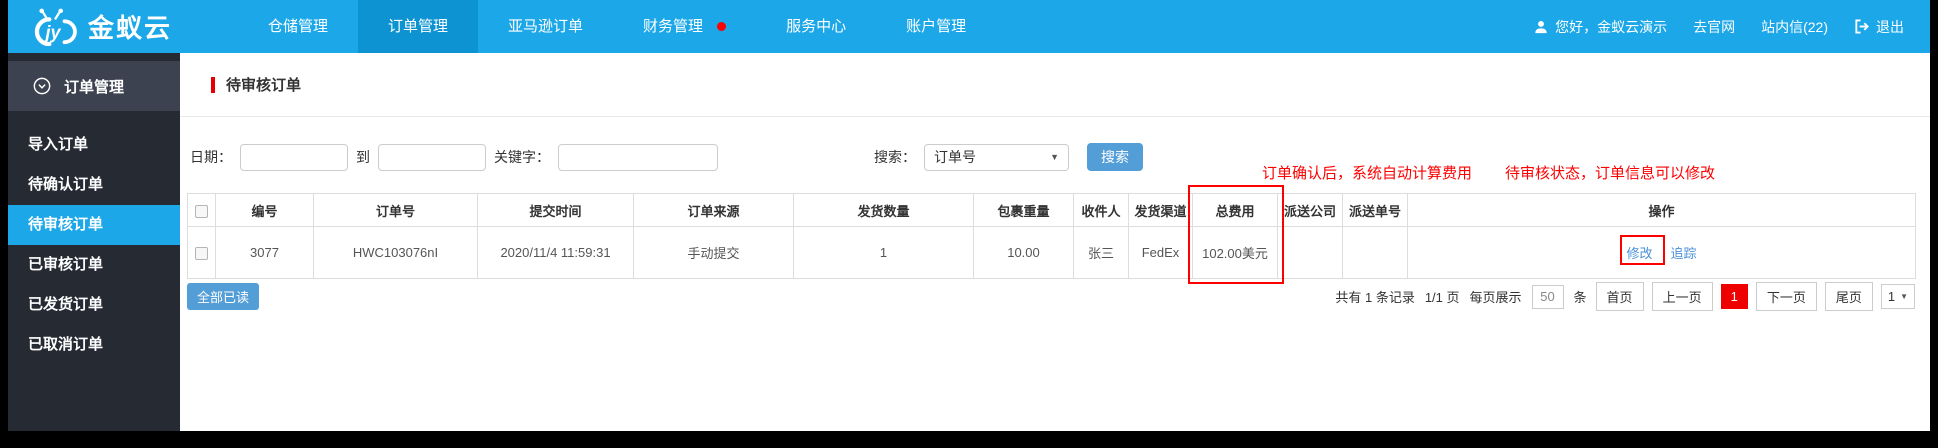 Image resolution: width=1938 pixels, height=448 pixels. What do you see at coordinates (1600, 27) in the screenshot?
I see `user-greeting: 您好，金蚁云演示` at bounding box center [1600, 27].